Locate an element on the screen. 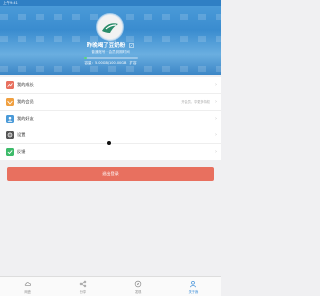 The image size is (320, 296). avatar is located at coordinates (110, 27).